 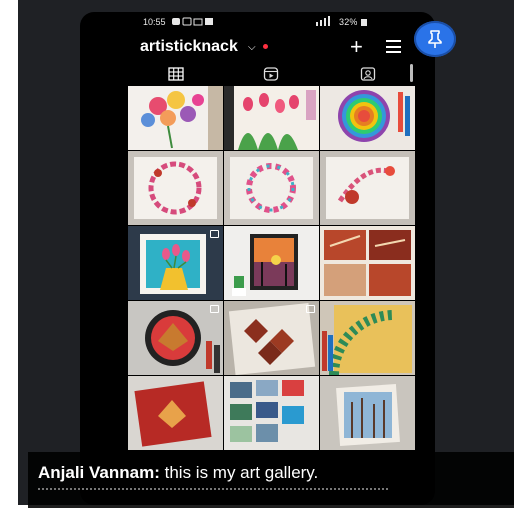 I want to click on caption-line: Anjali Vannam: this is my art gallery., so click(x=178, y=473).